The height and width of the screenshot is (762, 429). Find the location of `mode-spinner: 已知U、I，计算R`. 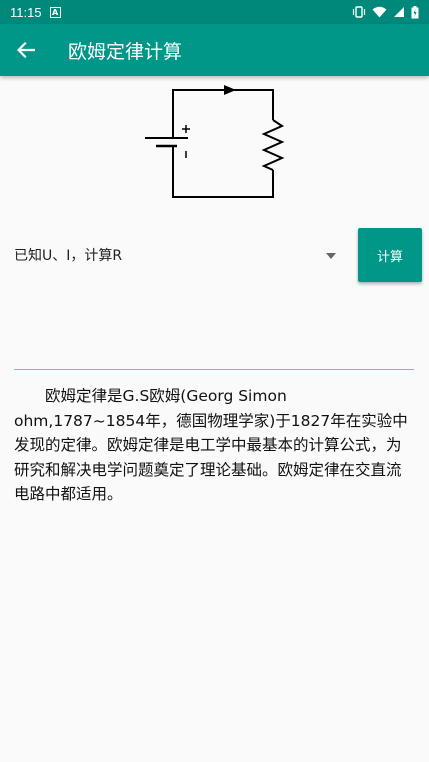

mode-spinner: 已知U、I，计算R is located at coordinates (179, 255).